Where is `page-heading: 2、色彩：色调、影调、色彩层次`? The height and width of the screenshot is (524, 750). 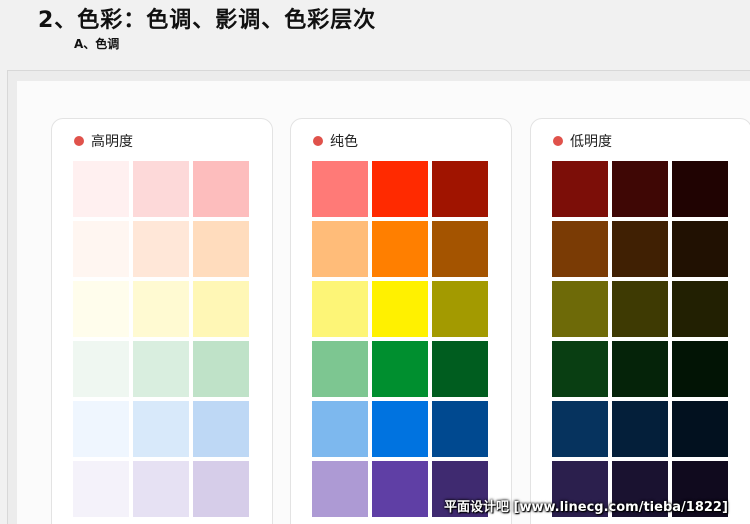
page-heading: 2、色彩：色调、影调、色彩层次 is located at coordinates (207, 20).